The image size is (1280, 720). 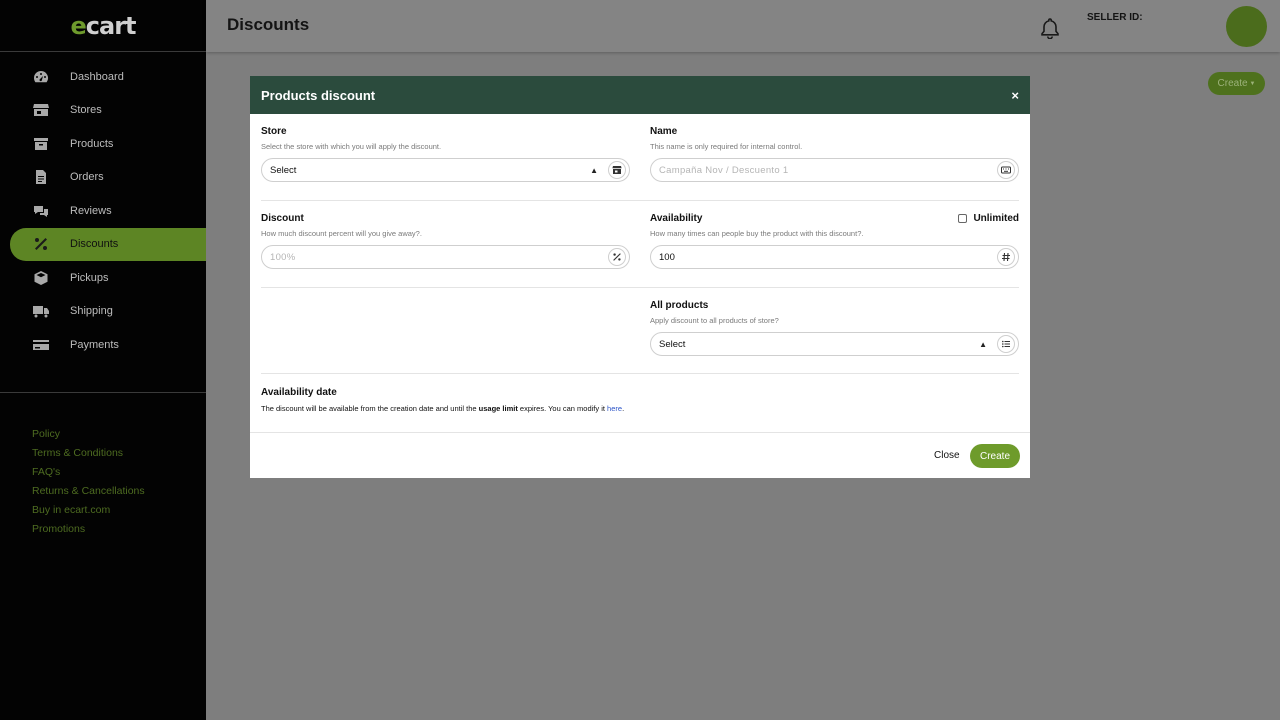 I want to click on credit-card-icon, so click(x=41, y=345).